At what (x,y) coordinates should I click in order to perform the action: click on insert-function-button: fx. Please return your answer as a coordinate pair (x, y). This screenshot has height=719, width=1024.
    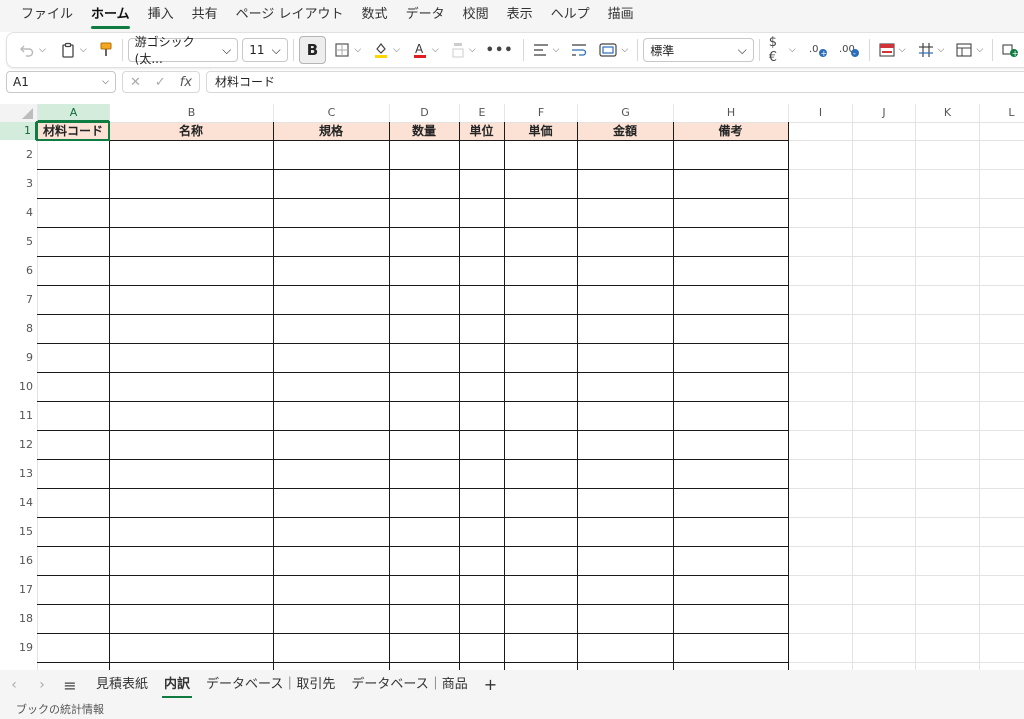
    Looking at the image, I should click on (186, 82).